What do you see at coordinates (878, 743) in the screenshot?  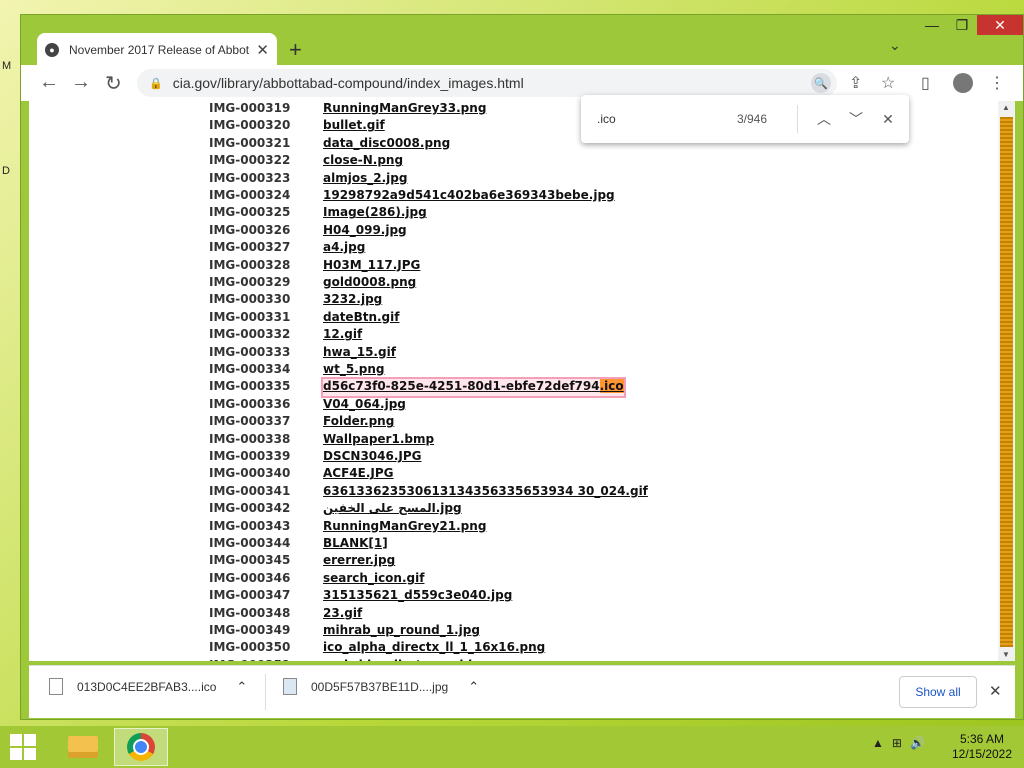 I see `tray-expand-icon: ▲` at bounding box center [878, 743].